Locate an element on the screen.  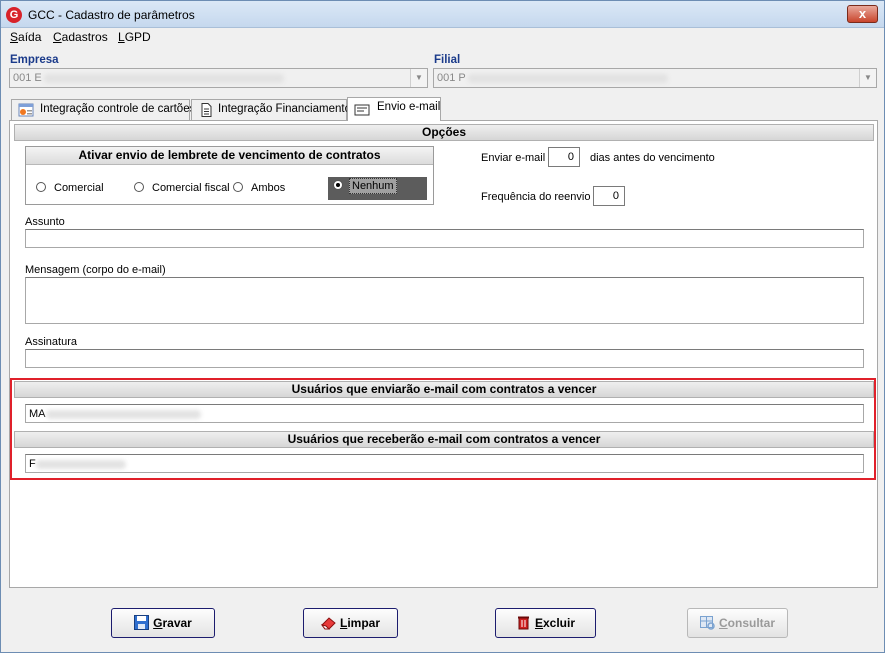
menu-cadastros: Cadastros is located at coordinates (80, 37).